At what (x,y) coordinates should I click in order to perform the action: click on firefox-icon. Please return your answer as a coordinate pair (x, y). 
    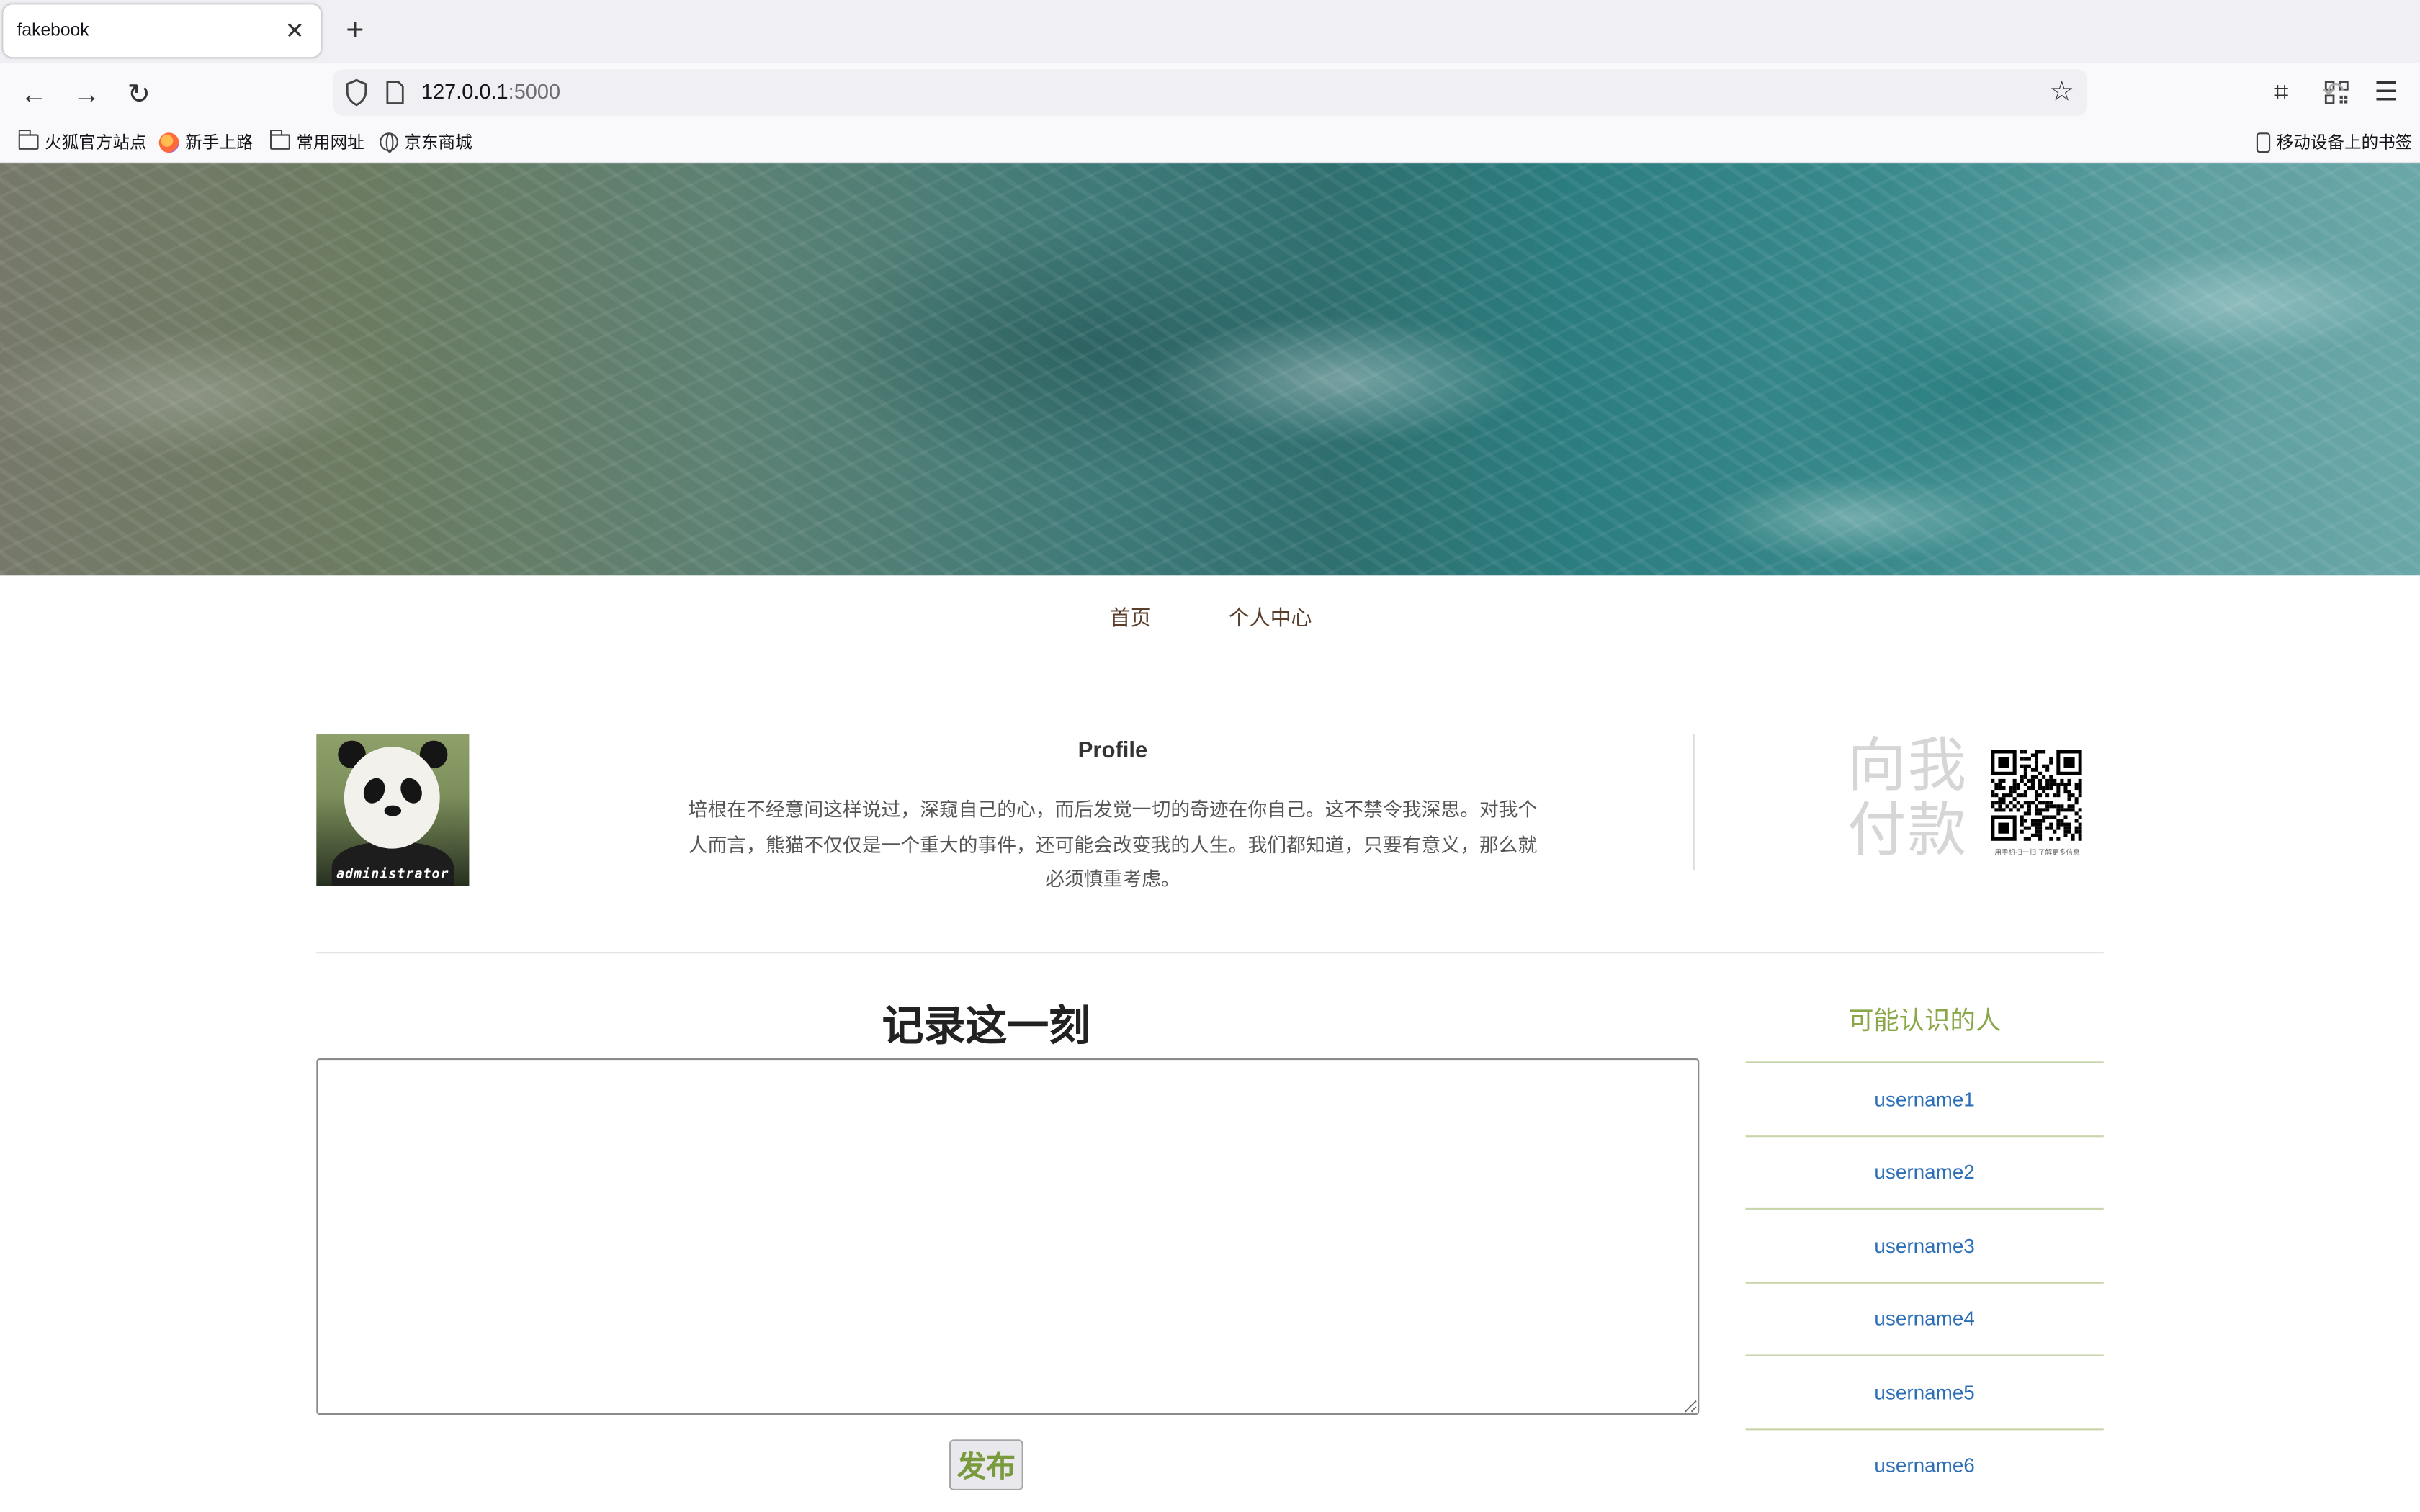
    Looking at the image, I should click on (168, 142).